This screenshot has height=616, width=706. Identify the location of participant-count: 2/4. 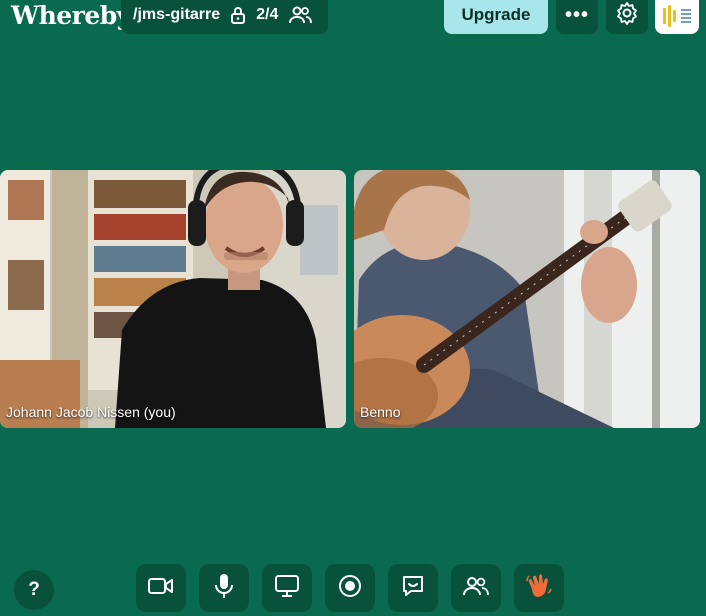
(267, 14).